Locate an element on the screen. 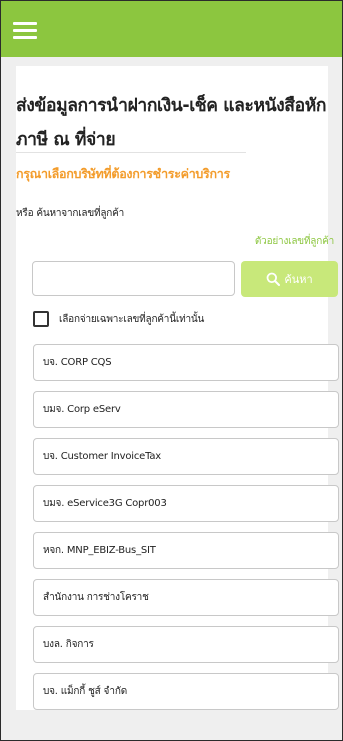  title-divider is located at coordinates (131, 152).